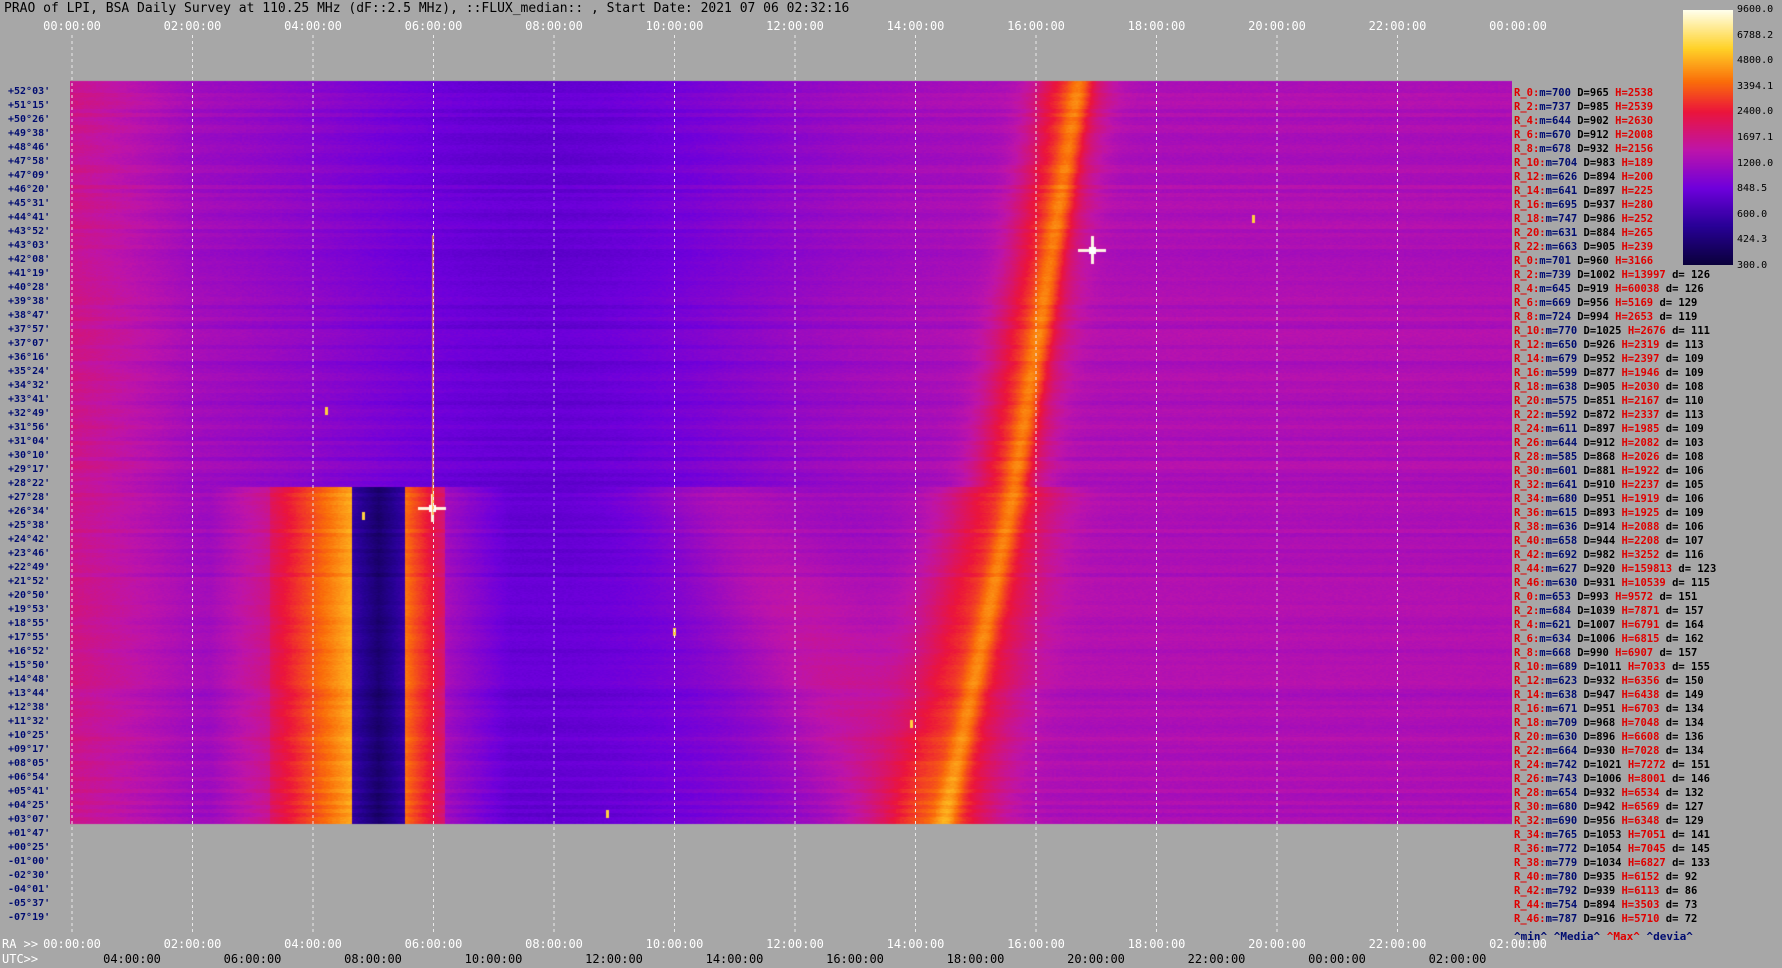 The image size is (1782, 968). Describe the element at coordinates (29, 539) in the screenshot. I see `dec-label-text: +24°42'` at that location.